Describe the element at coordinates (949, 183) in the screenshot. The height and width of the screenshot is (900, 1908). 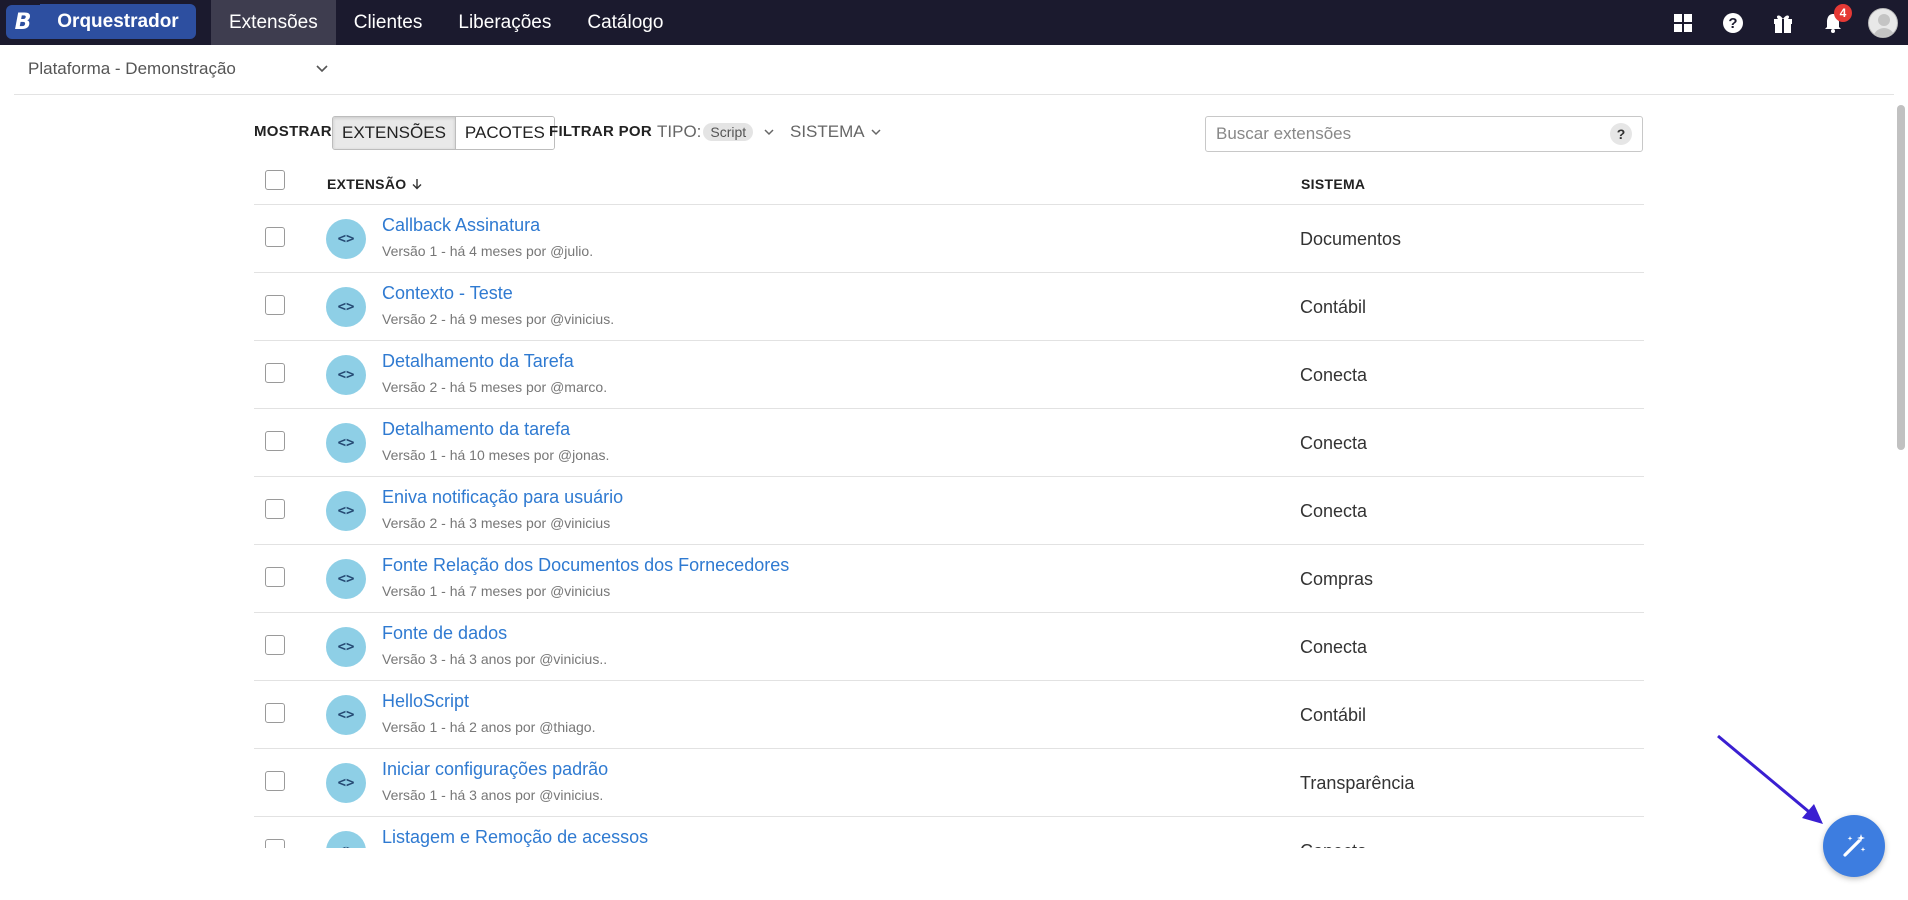
I see `table-header: EXTENSÃO SISTEMA` at that location.